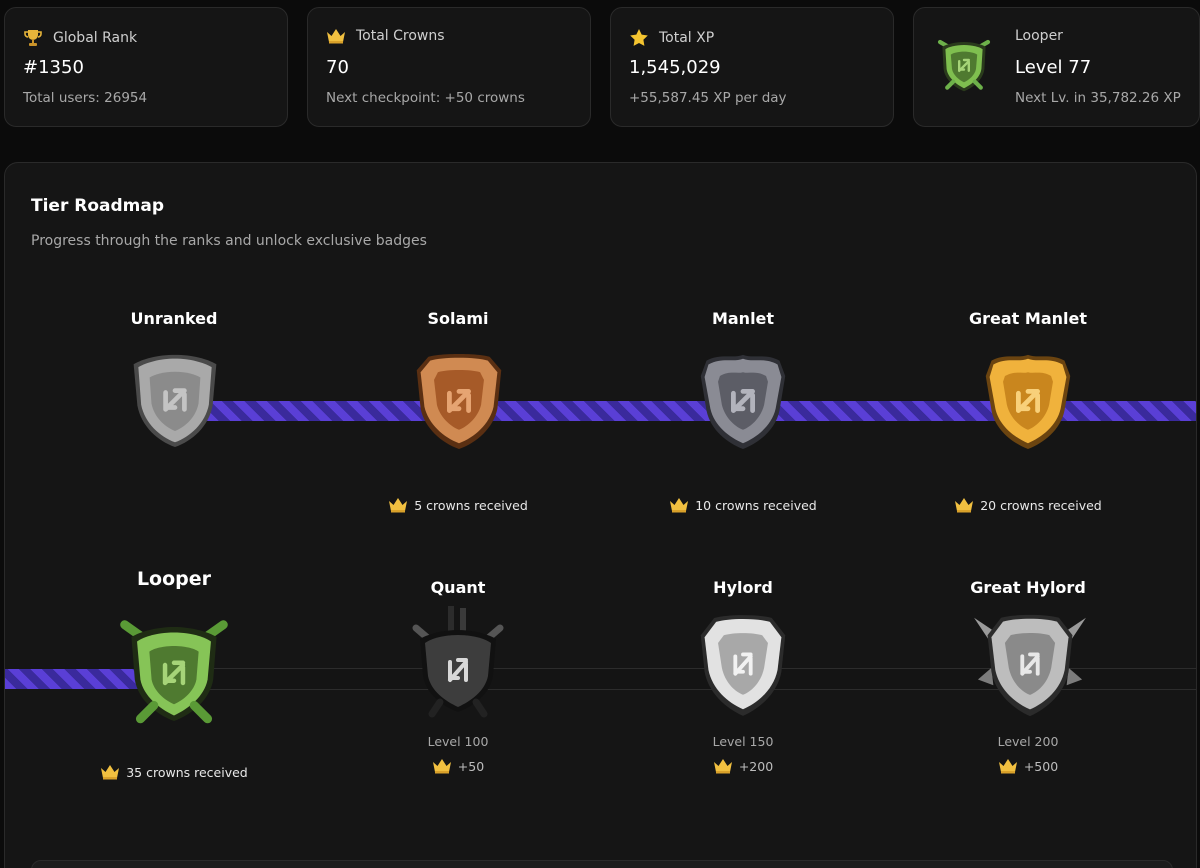  What do you see at coordinates (639, 38) in the screenshot?
I see `star-icon` at bounding box center [639, 38].